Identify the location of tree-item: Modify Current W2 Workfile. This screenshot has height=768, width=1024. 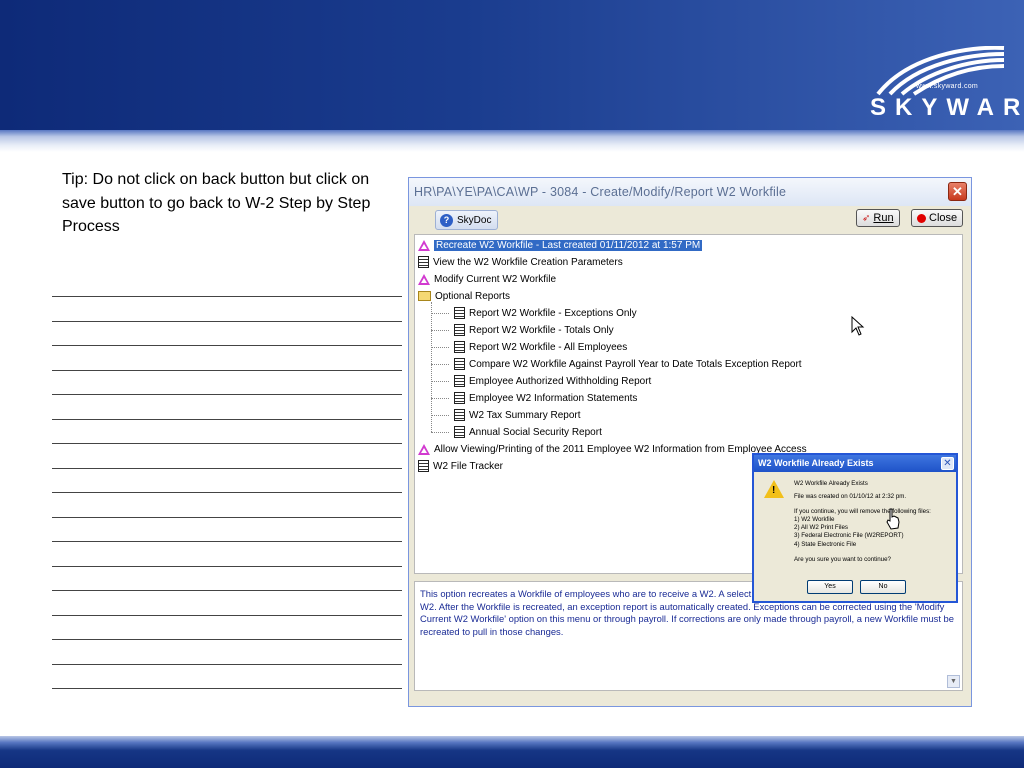
(487, 279).